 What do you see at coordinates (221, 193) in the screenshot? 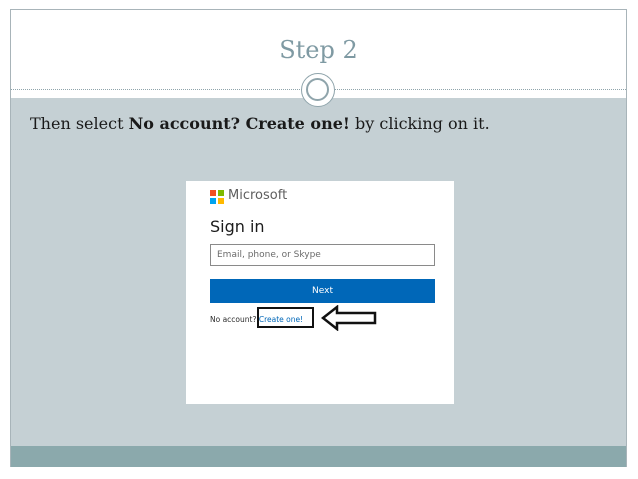
I see `logo-square-green` at bounding box center [221, 193].